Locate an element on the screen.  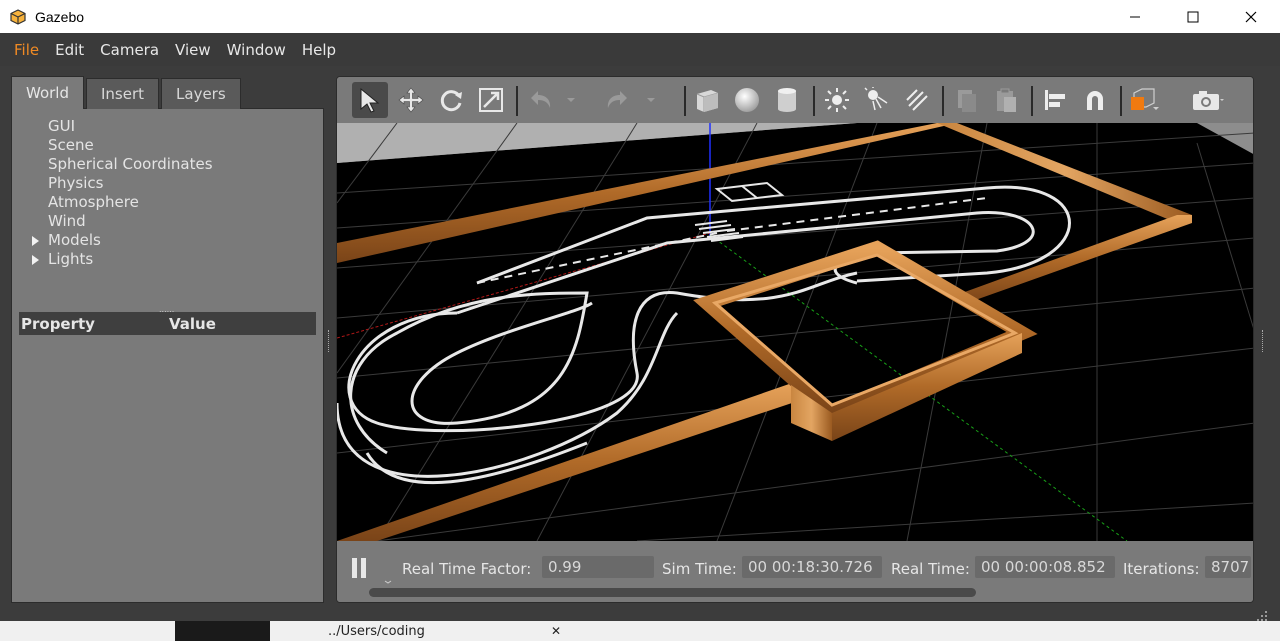
copy-button is located at coordinates (966, 100).